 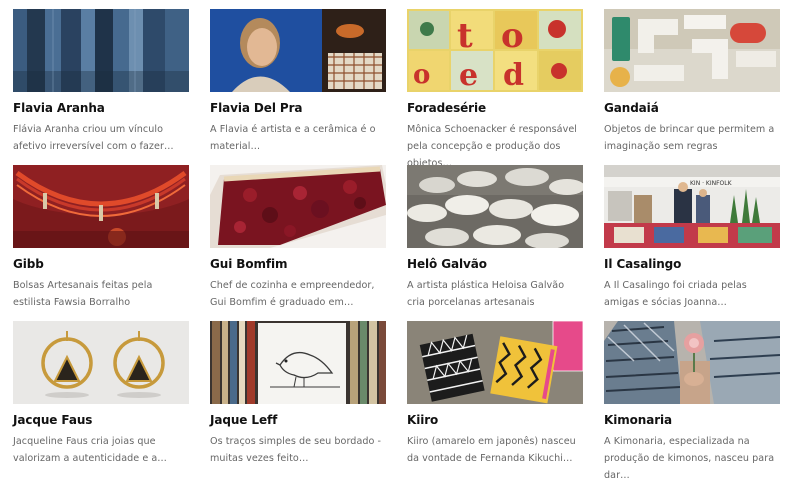 What do you see at coordinates (513, 75) in the screenshot?
I see `svg-text: d` at bounding box center [513, 75].